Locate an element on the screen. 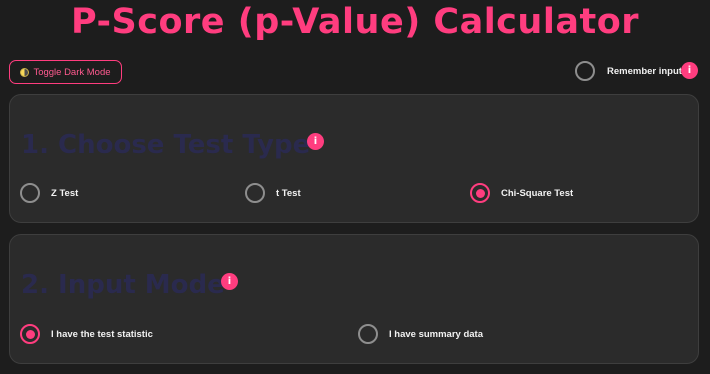 This screenshot has width=710, height=374. remember-inputs-label: Remember inputs is located at coordinates (647, 71).